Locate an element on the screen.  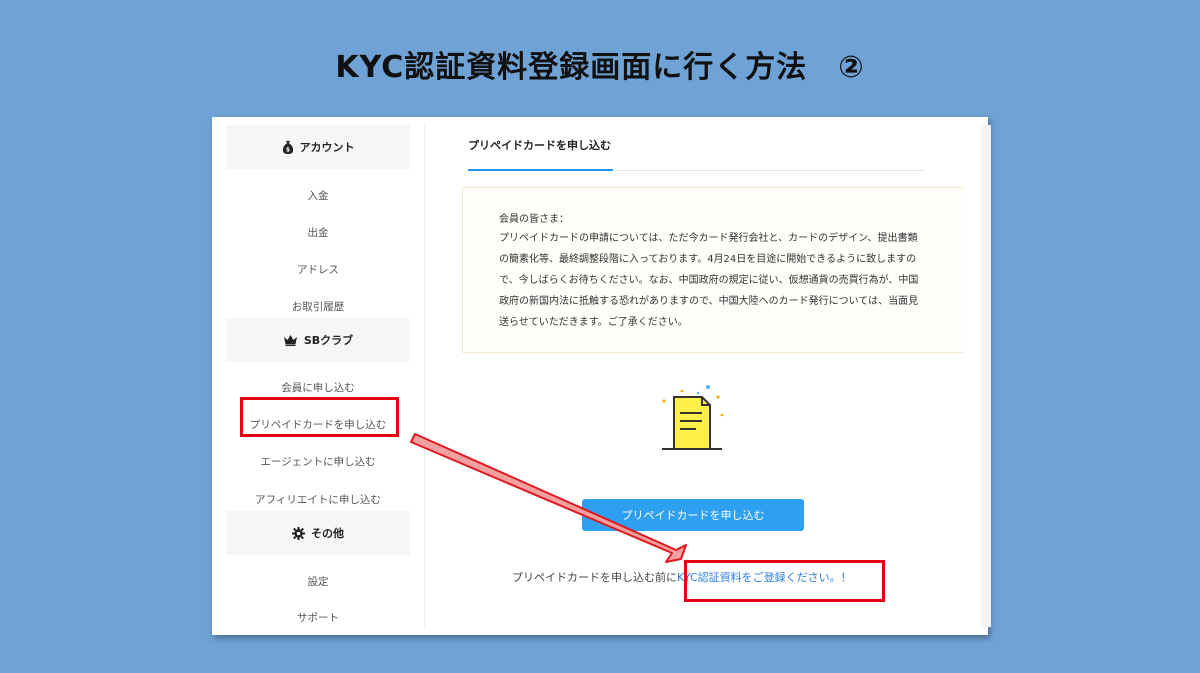
sidebar-item-address: アドレス is located at coordinates (318, 269).